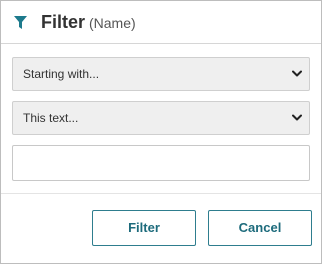 The image size is (322, 264). Describe the element at coordinates (260, 228) in the screenshot. I see `cancel-button: Cancel` at that location.